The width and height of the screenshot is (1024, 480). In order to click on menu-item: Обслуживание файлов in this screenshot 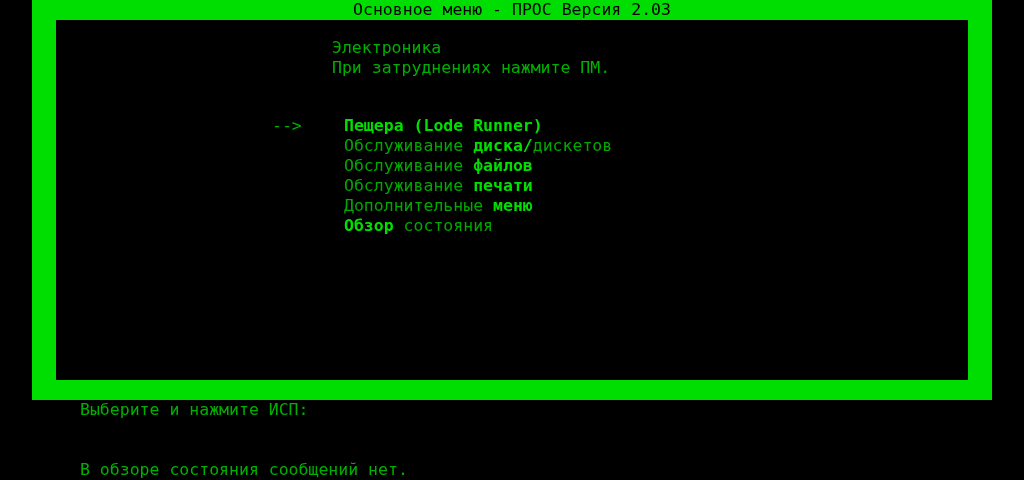, I will do `click(438, 166)`.